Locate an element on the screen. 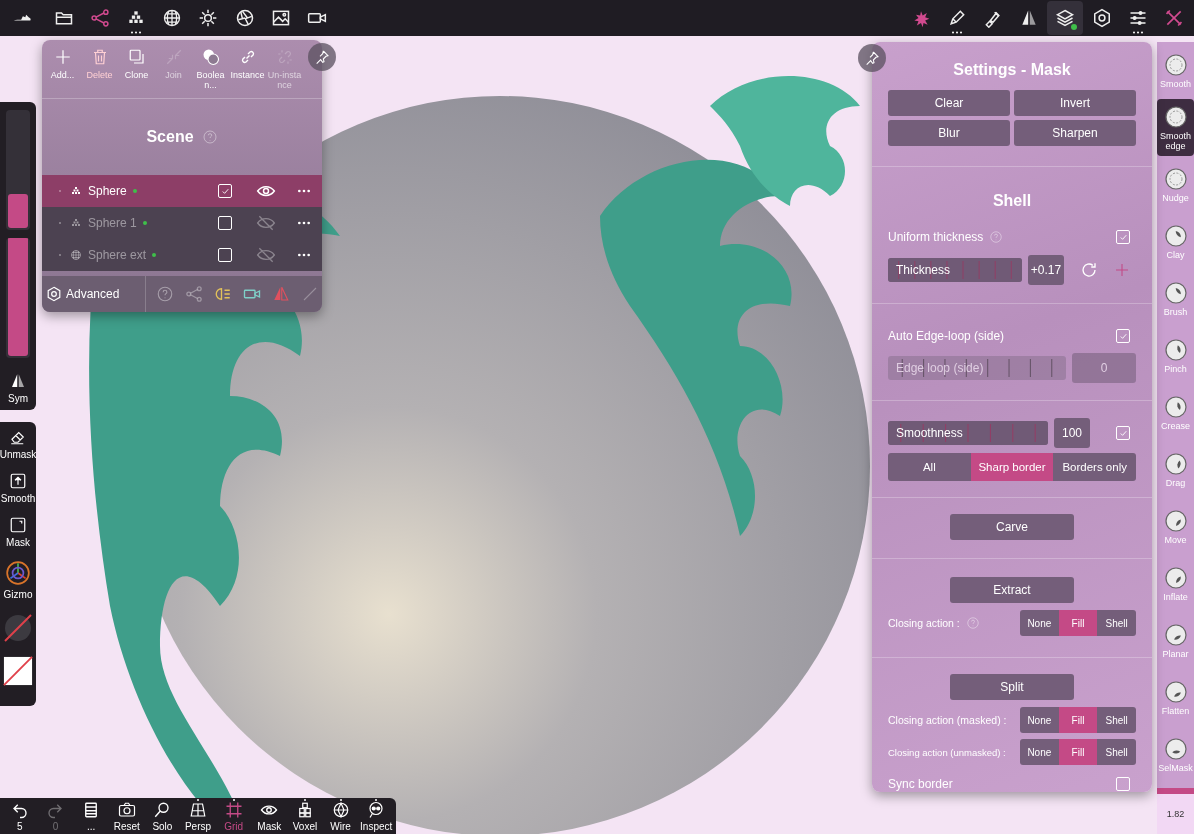 This screenshot has width=1194, height=834. toolbar-button: Mask is located at coordinates (269, 816).